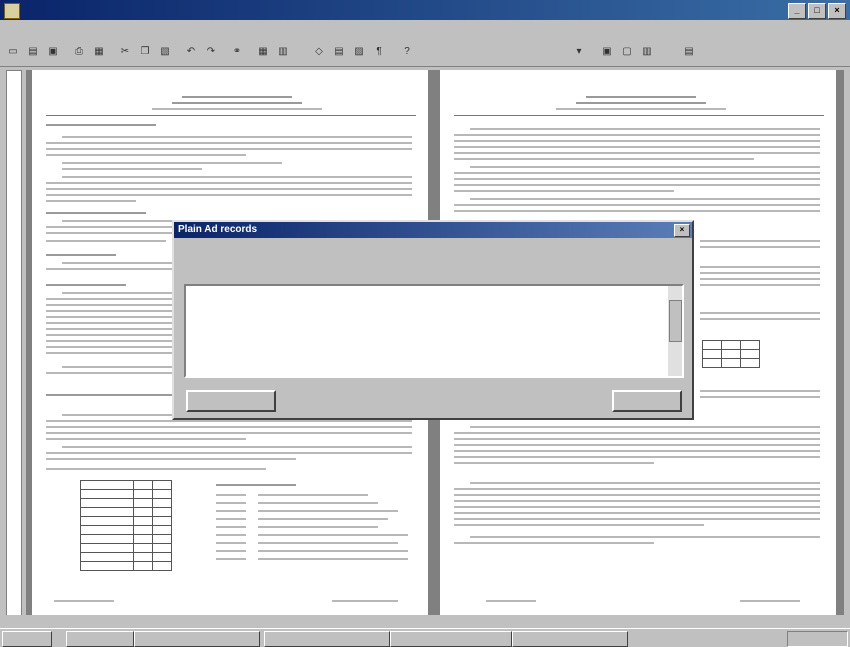  Describe the element at coordinates (211, 52) in the screenshot. I see `redo-icon: ↷` at that location.